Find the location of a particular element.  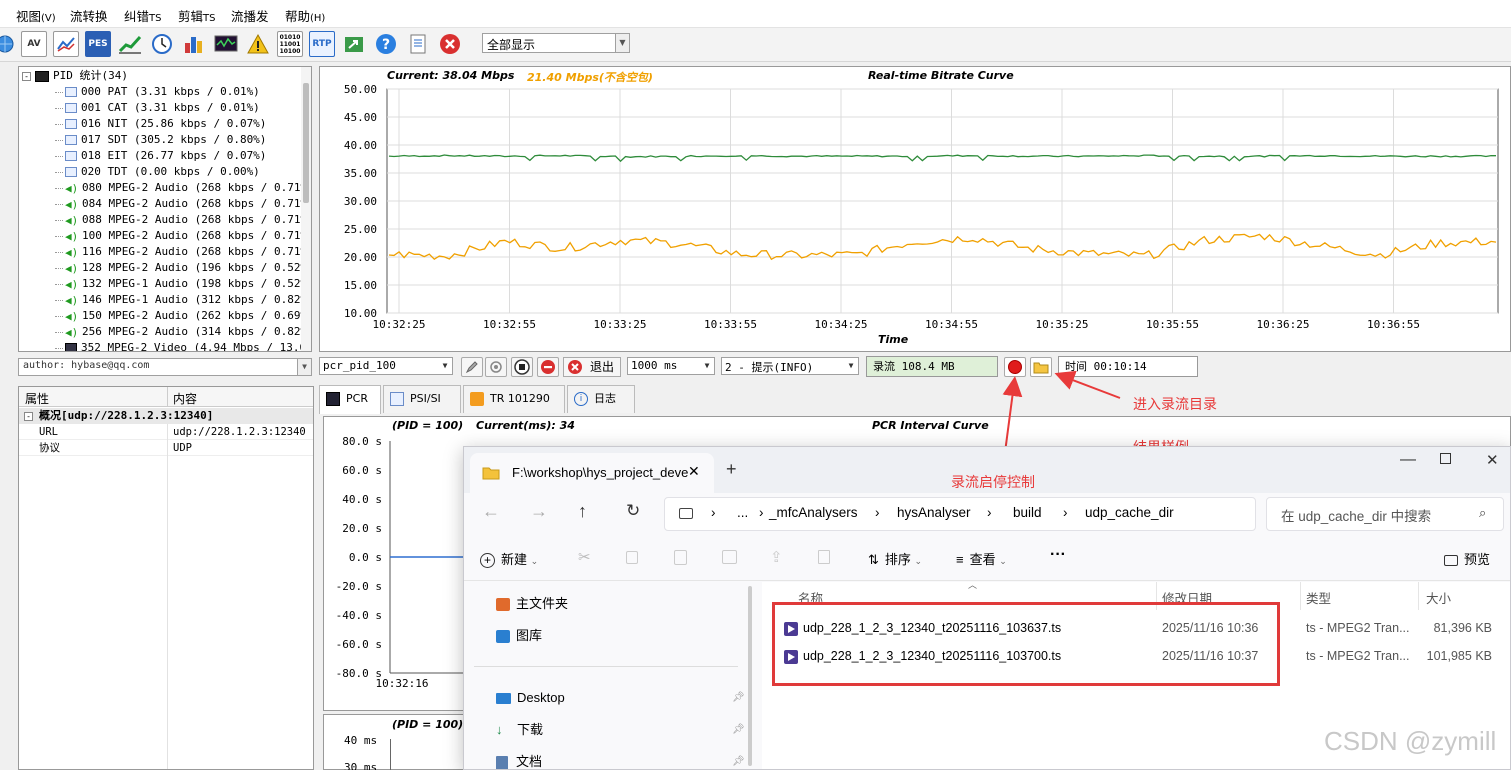

column-value: 内容 is located at coordinates (185, 398).